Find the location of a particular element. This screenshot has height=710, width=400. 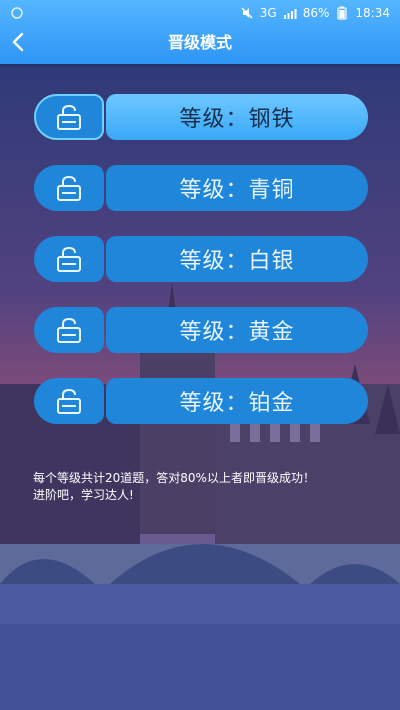

level-row-bronze: 等级：青铜 is located at coordinates (201, 188).